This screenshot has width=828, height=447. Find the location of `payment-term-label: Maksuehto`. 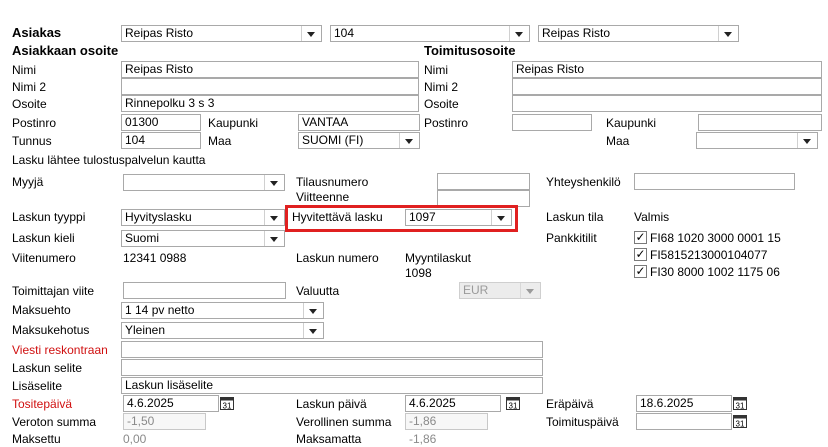

payment-term-label: Maksuehto is located at coordinates (41, 310).